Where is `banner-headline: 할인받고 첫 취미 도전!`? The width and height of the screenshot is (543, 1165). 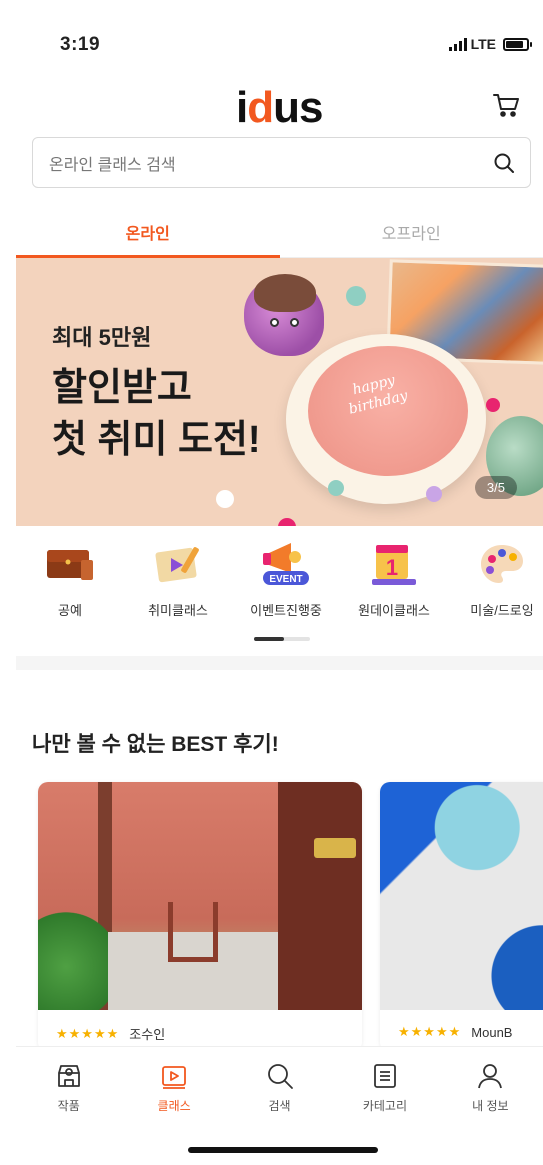
banner-headline: 할인받고 첫 취미 도전! is located at coordinates (156, 414).